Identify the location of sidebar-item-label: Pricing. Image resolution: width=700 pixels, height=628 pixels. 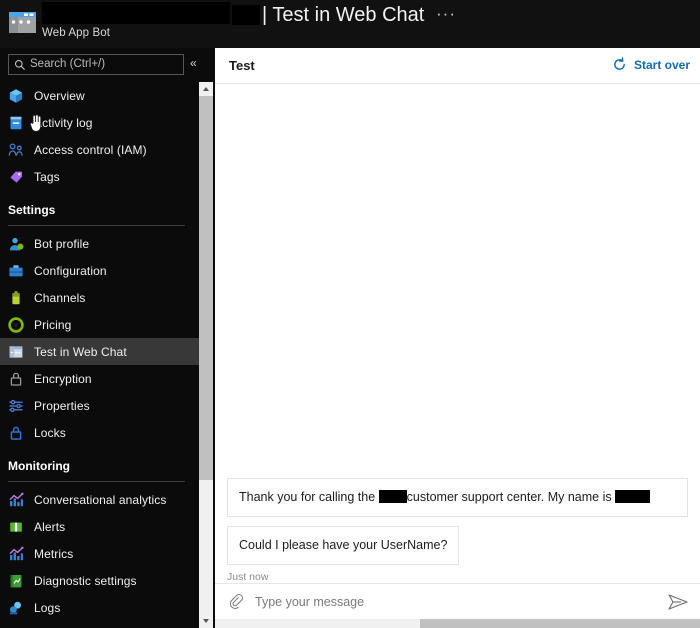
(53, 324).